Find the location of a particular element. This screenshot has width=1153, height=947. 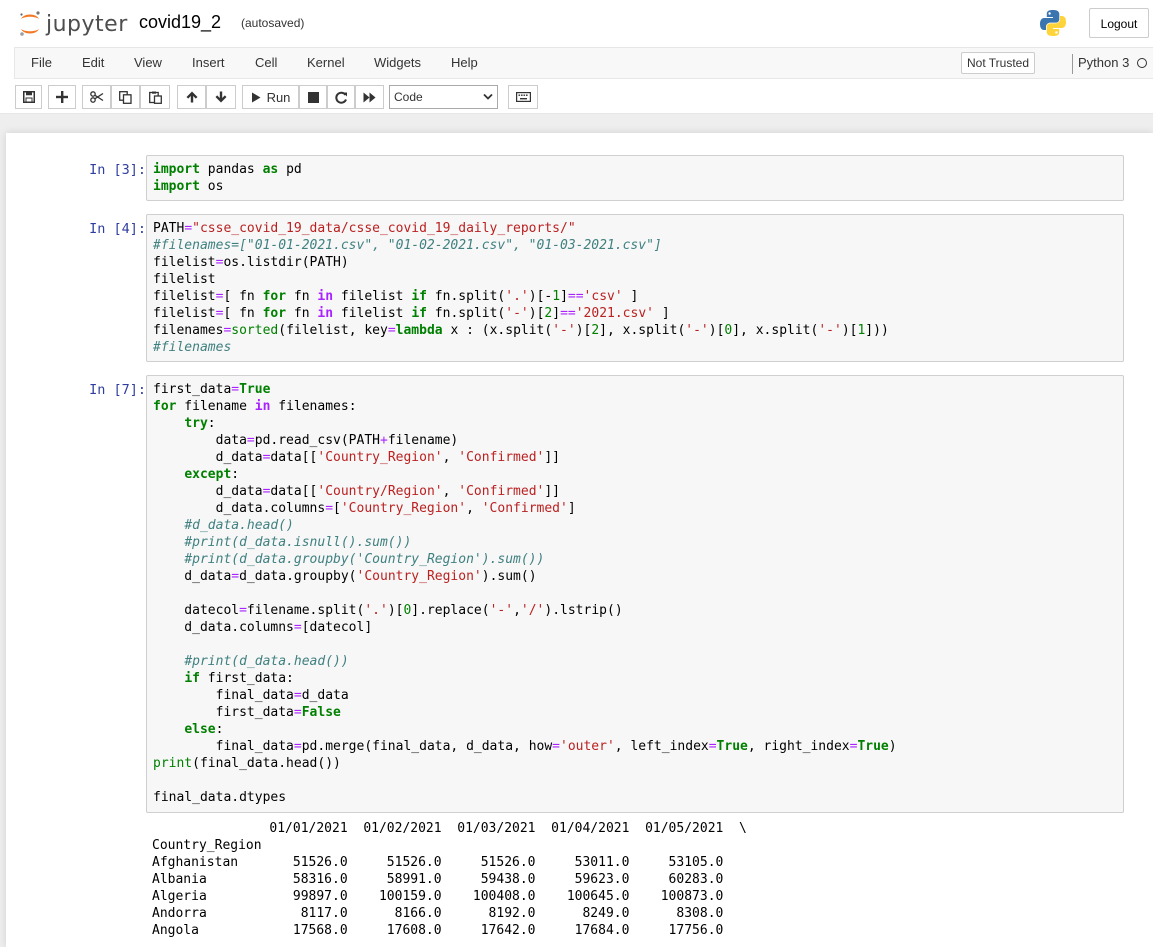

notebook-name: covid19_2 is located at coordinates (180, 22).